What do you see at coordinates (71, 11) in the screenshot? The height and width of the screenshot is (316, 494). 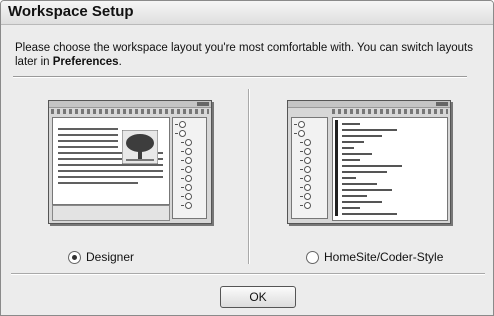 I see `dialog-title: Workspace Setup` at bounding box center [71, 11].